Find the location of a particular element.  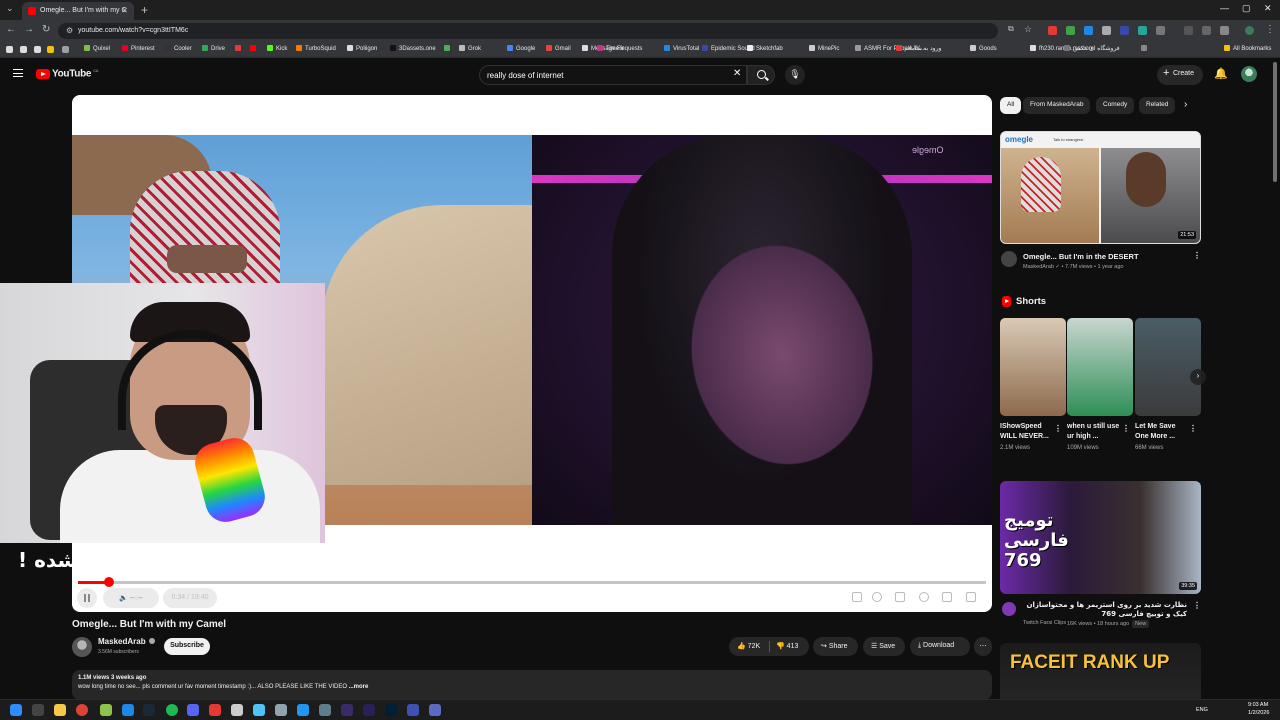

chrome-icon is located at coordinates (82, 710).